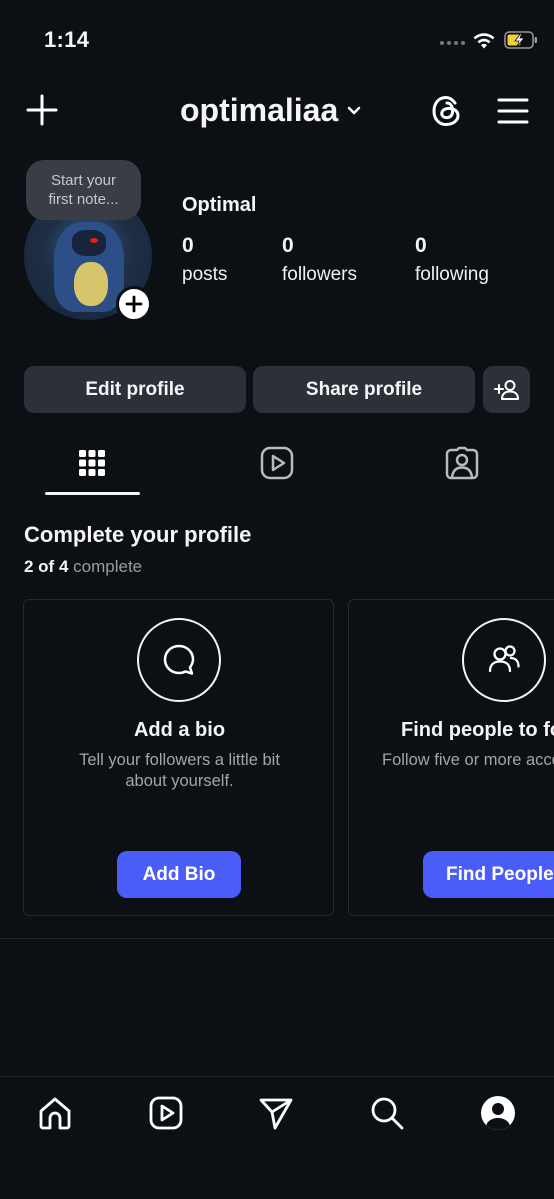 Image resolution: width=554 pixels, height=1199 pixels. What do you see at coordinates (179, 874) in the screenshot?
I see `add-bio-button: Add Bio` at bounding box center [179, 874].